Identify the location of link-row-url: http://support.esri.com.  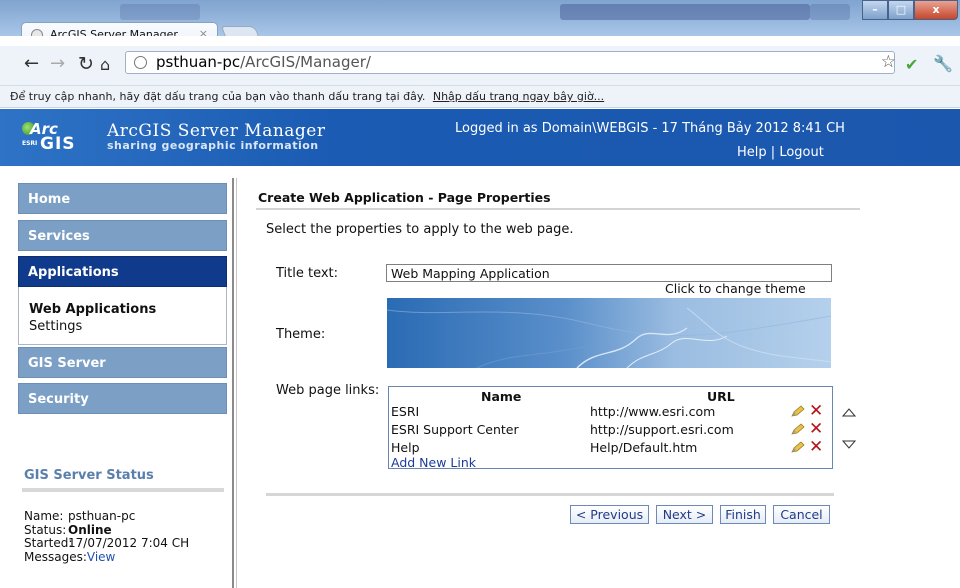
(662, 429).